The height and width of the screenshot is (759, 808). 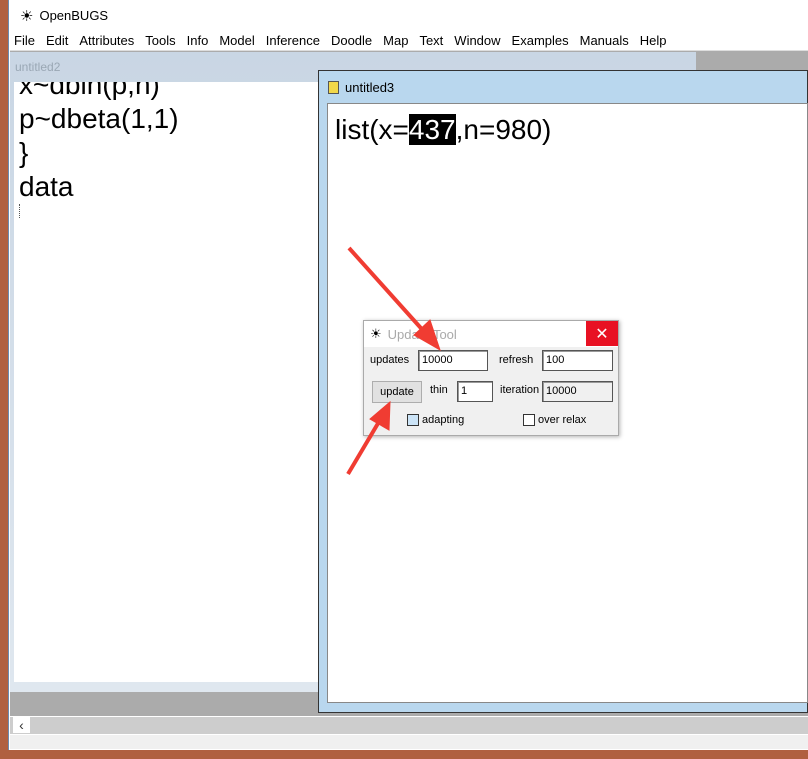 What do you see at coordinates (394, 299) in the screenshot?
I see `arrow-to-updates` at bounding box center [394, 299].